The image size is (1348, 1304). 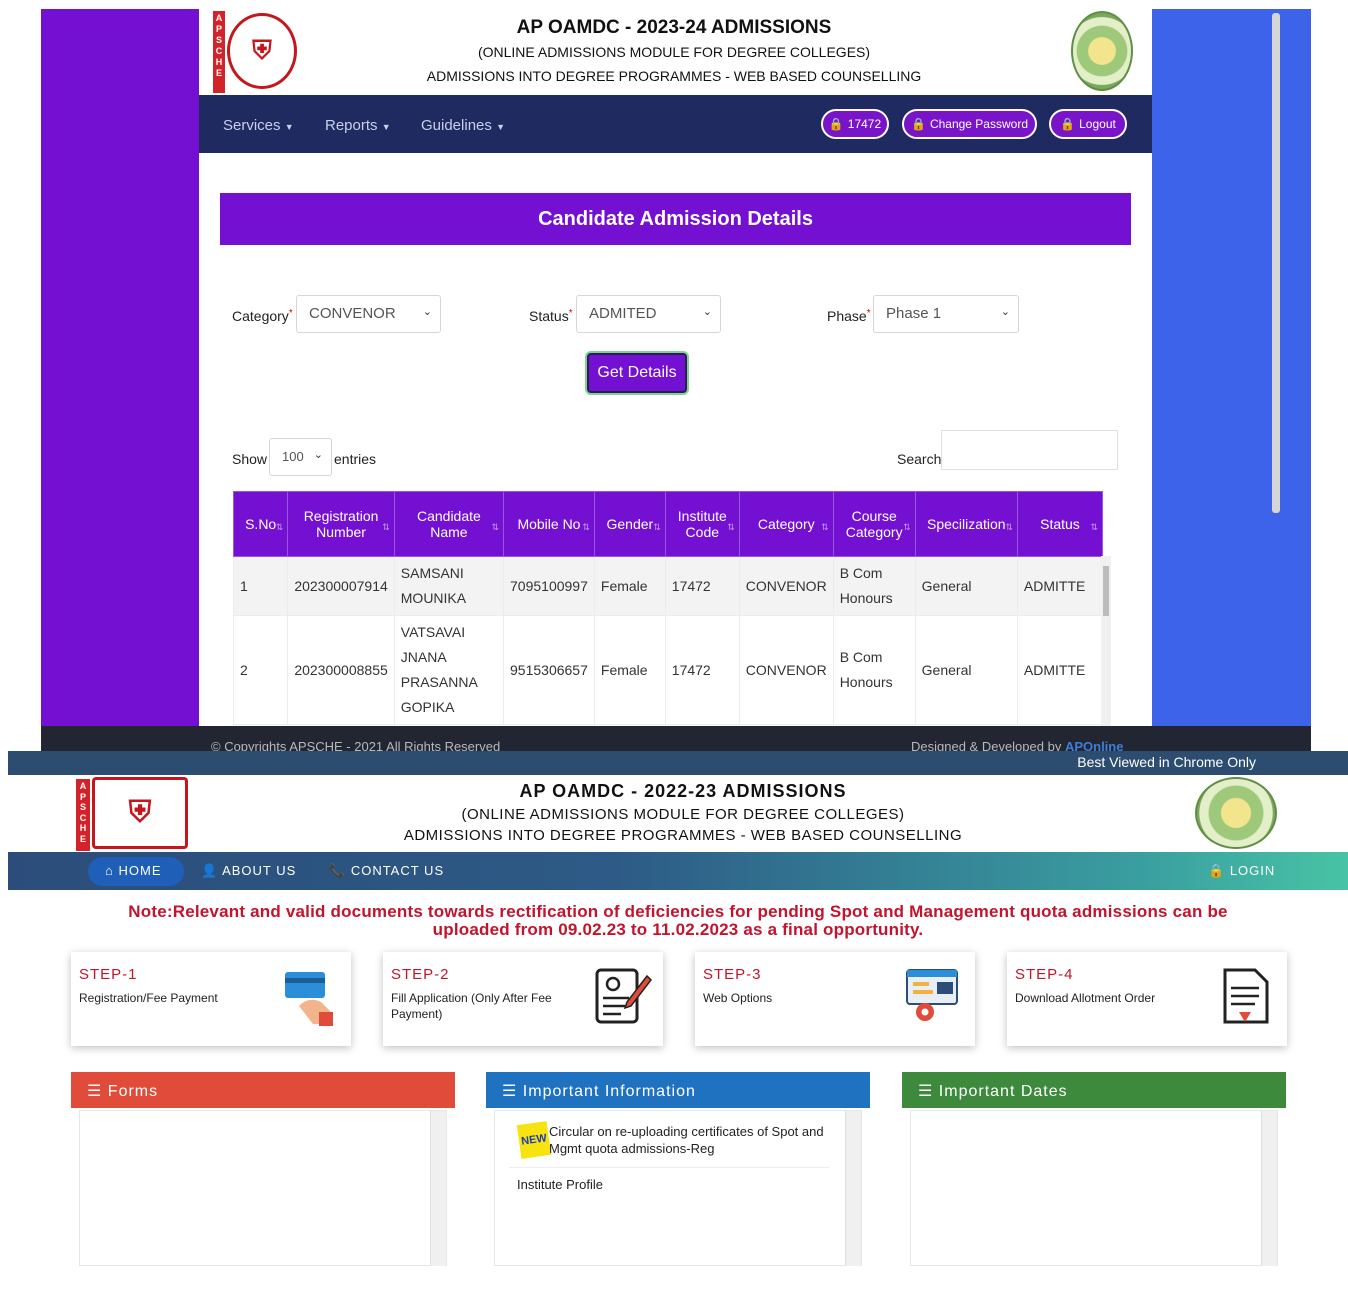 What do you see at coordinates (261, 524) in the screenshot?
I see `column-header: S.No ⇅` at bounding box center [261, 524].